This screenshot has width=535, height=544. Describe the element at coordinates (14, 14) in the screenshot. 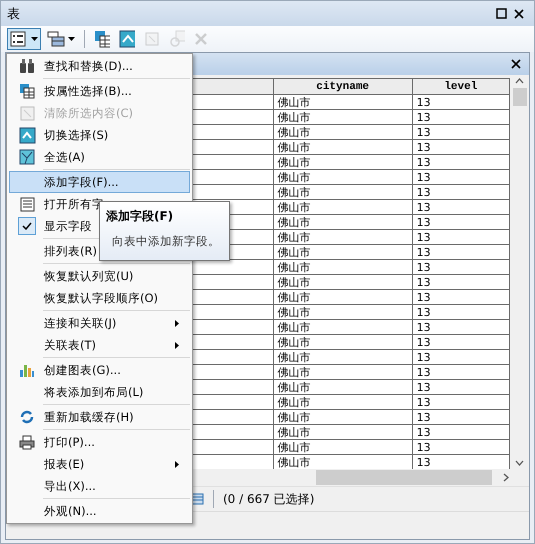

I see `window-title: 表` at that location.